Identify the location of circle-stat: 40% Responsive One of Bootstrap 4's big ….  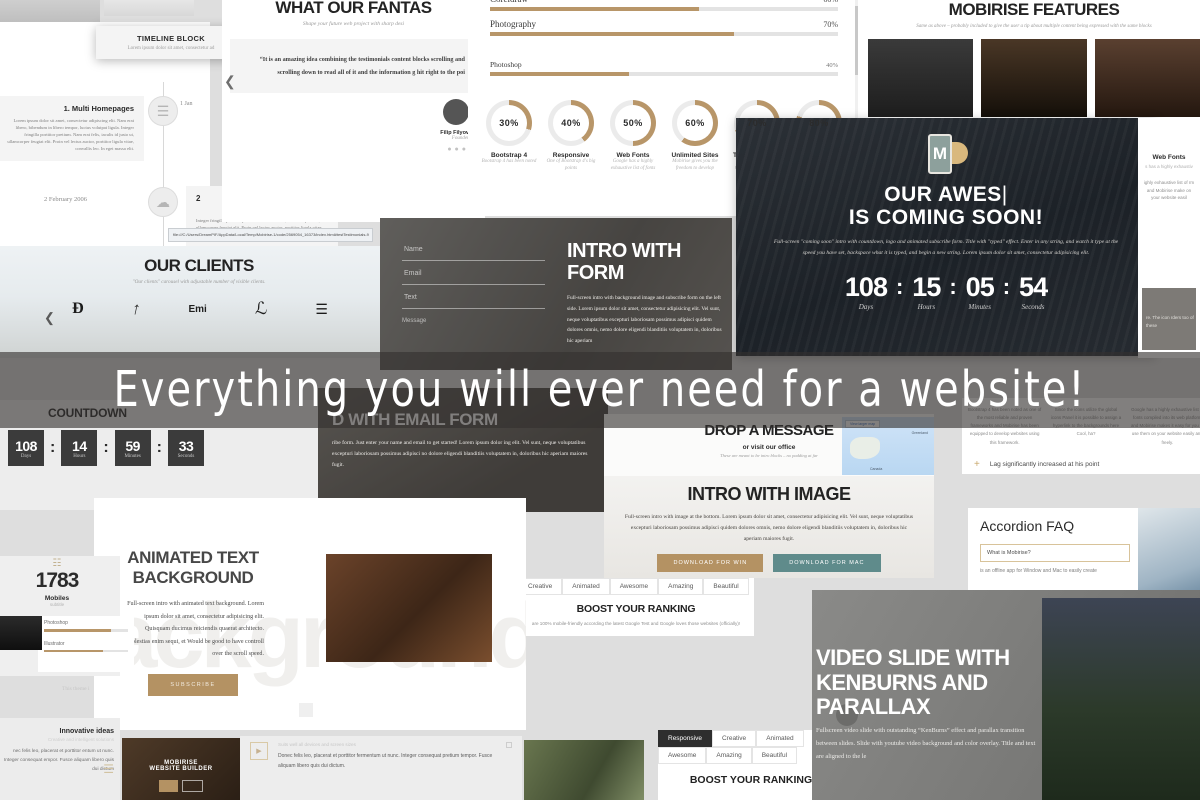
(571, 139).